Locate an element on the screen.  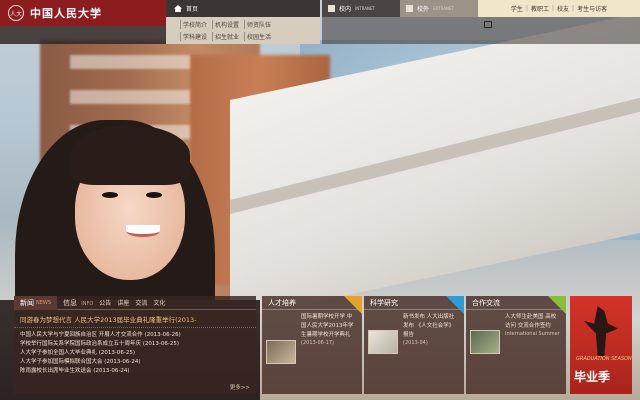
list-item: 学校举行国际关系学院国际政治系成立五十周年庆 (2013-06-25) is located at coordinates (135, 344).